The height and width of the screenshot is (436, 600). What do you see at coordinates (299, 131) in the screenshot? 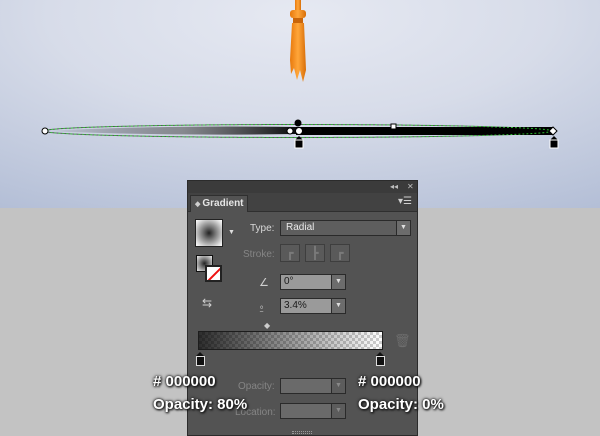
I see `gradient-center-handle` at bounding box center [299, 131].